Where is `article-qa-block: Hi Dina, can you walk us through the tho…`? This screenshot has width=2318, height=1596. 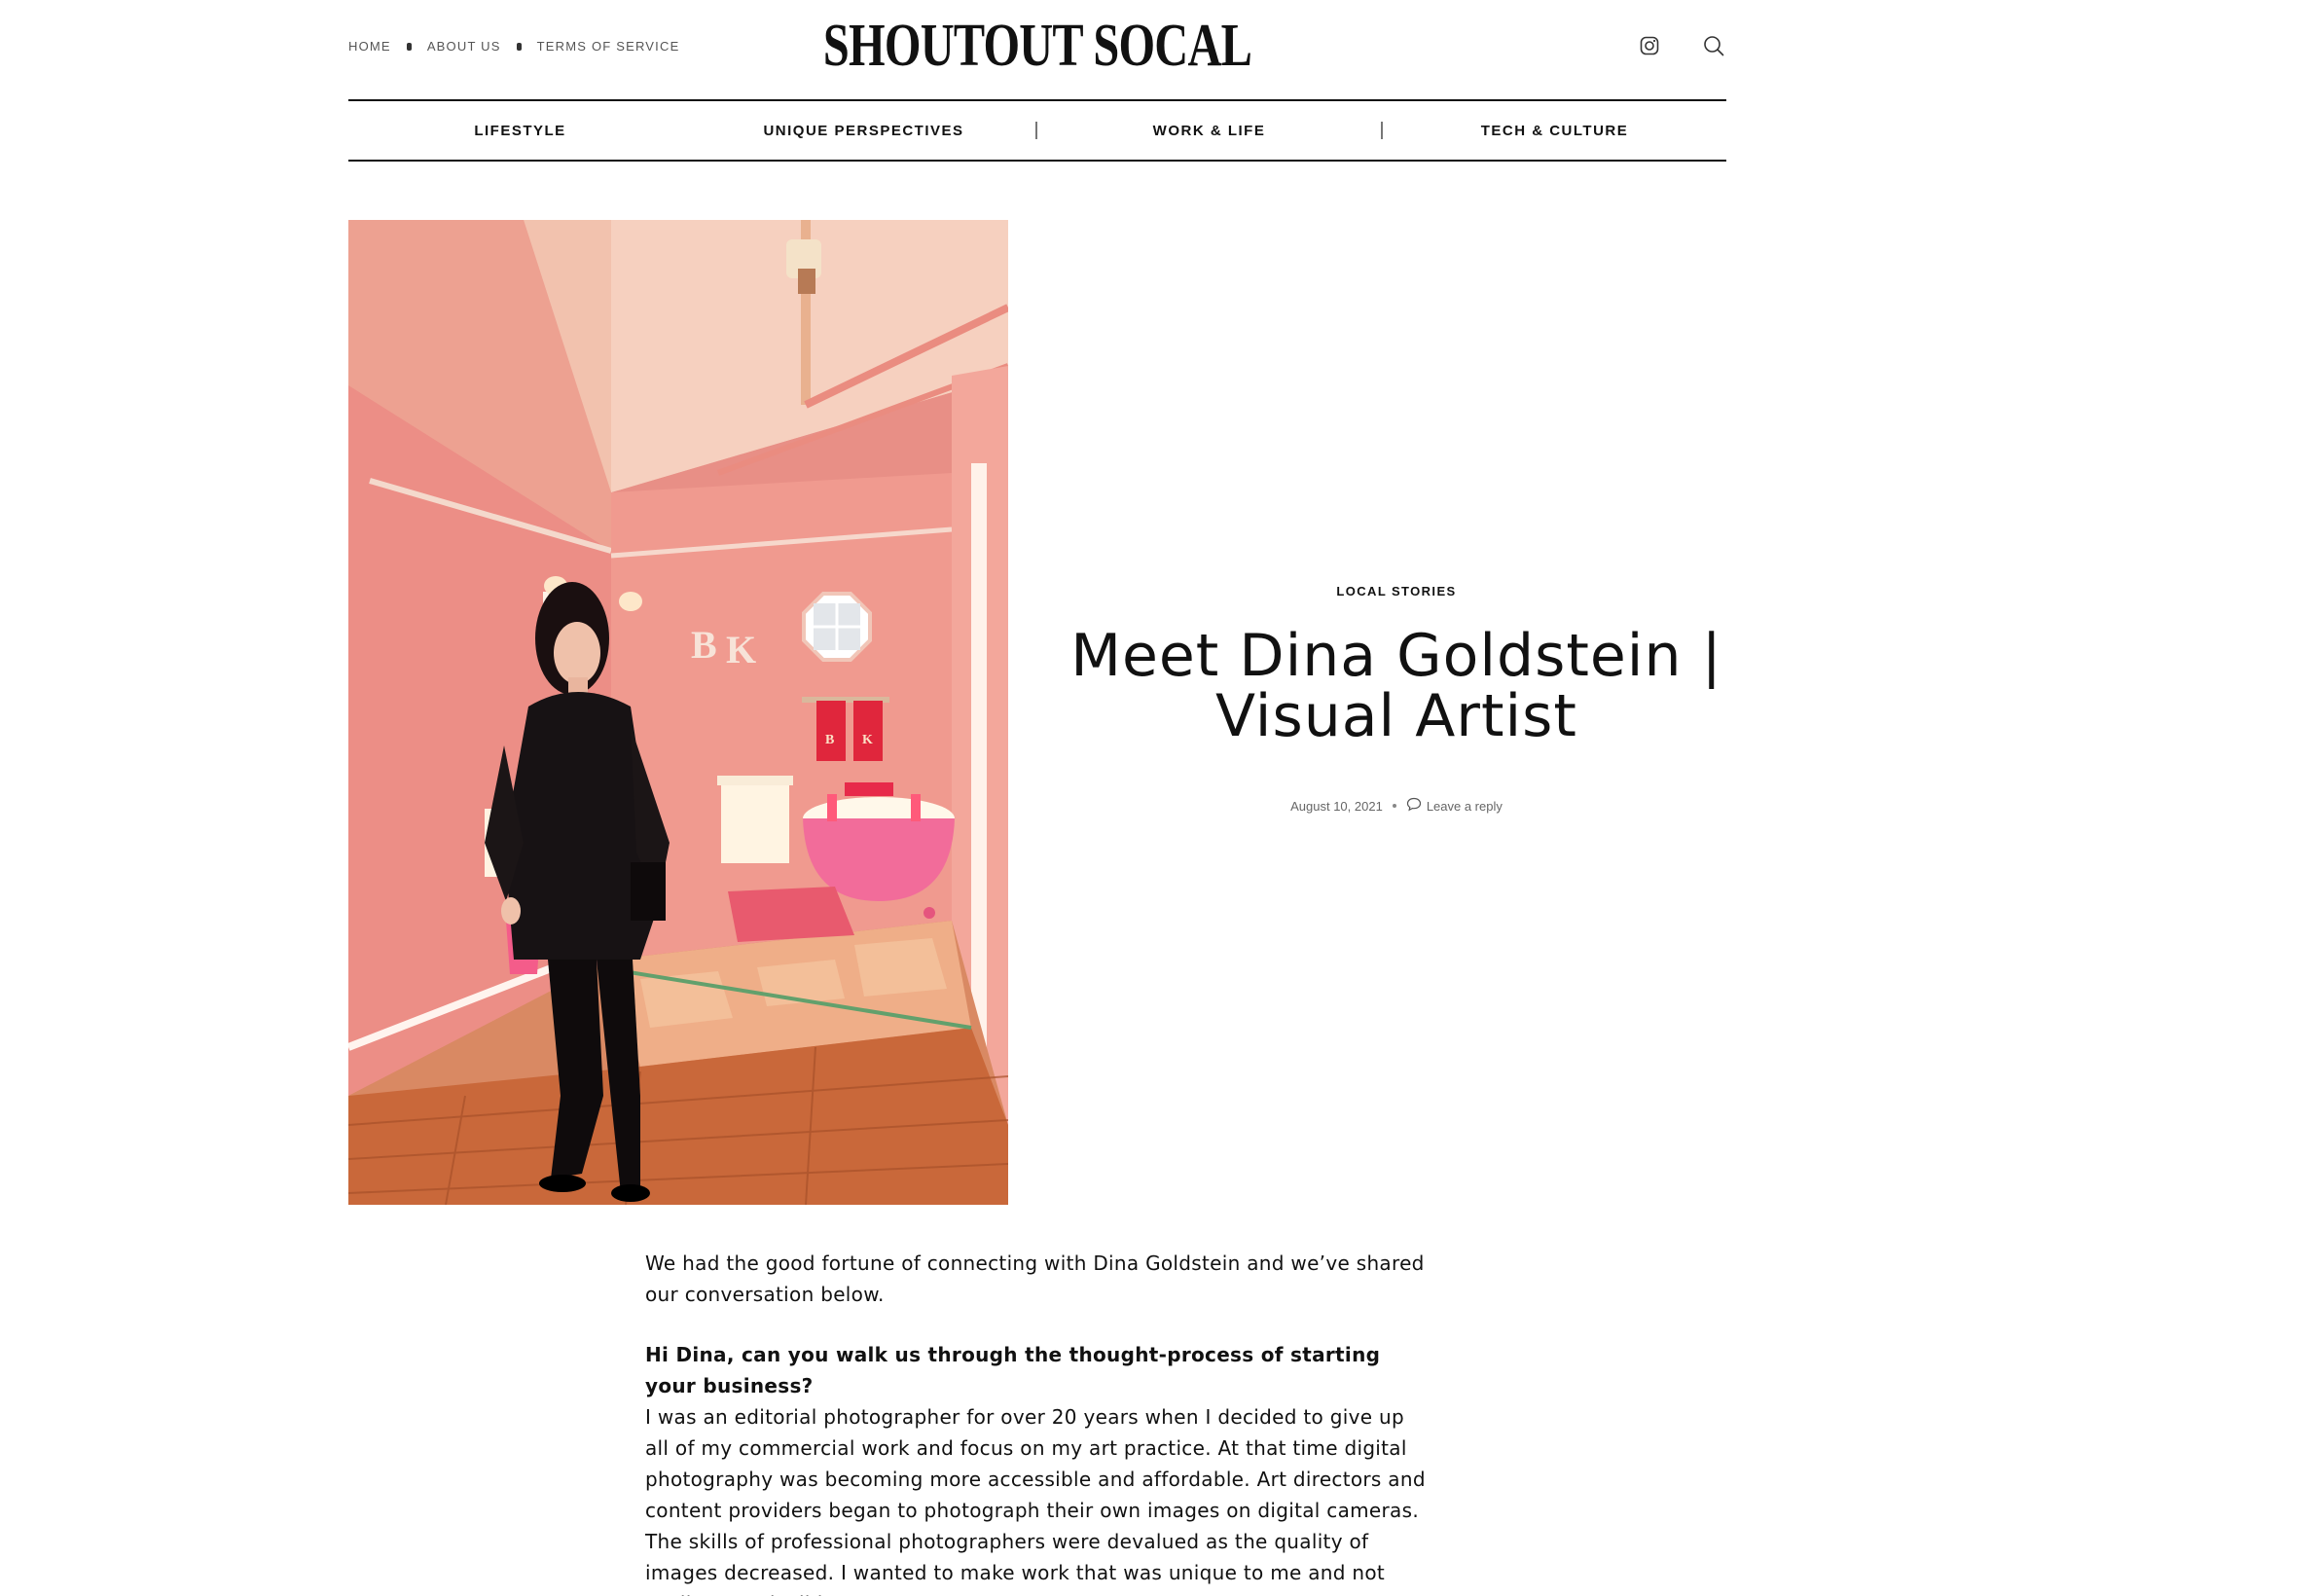
article-qa-block: Hi Dina, can you walk us through the tho… is located at coordinates (1039, 1468).